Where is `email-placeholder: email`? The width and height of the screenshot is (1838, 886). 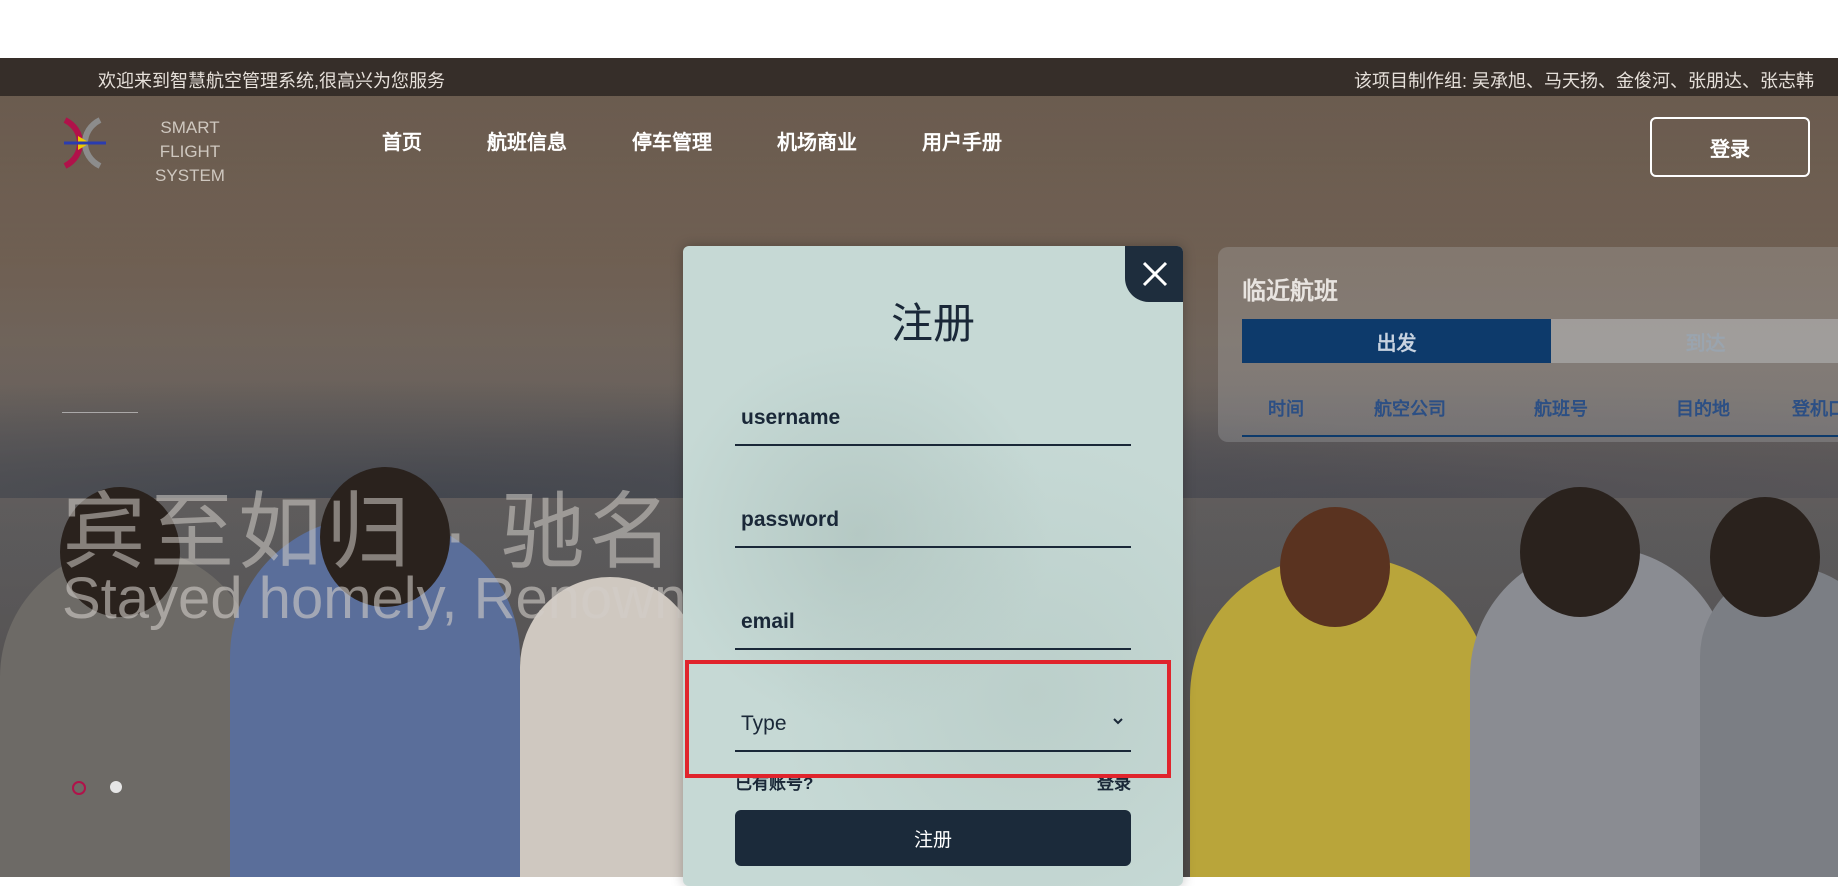
email-placeholder: email is located at coordinates (768, 621).